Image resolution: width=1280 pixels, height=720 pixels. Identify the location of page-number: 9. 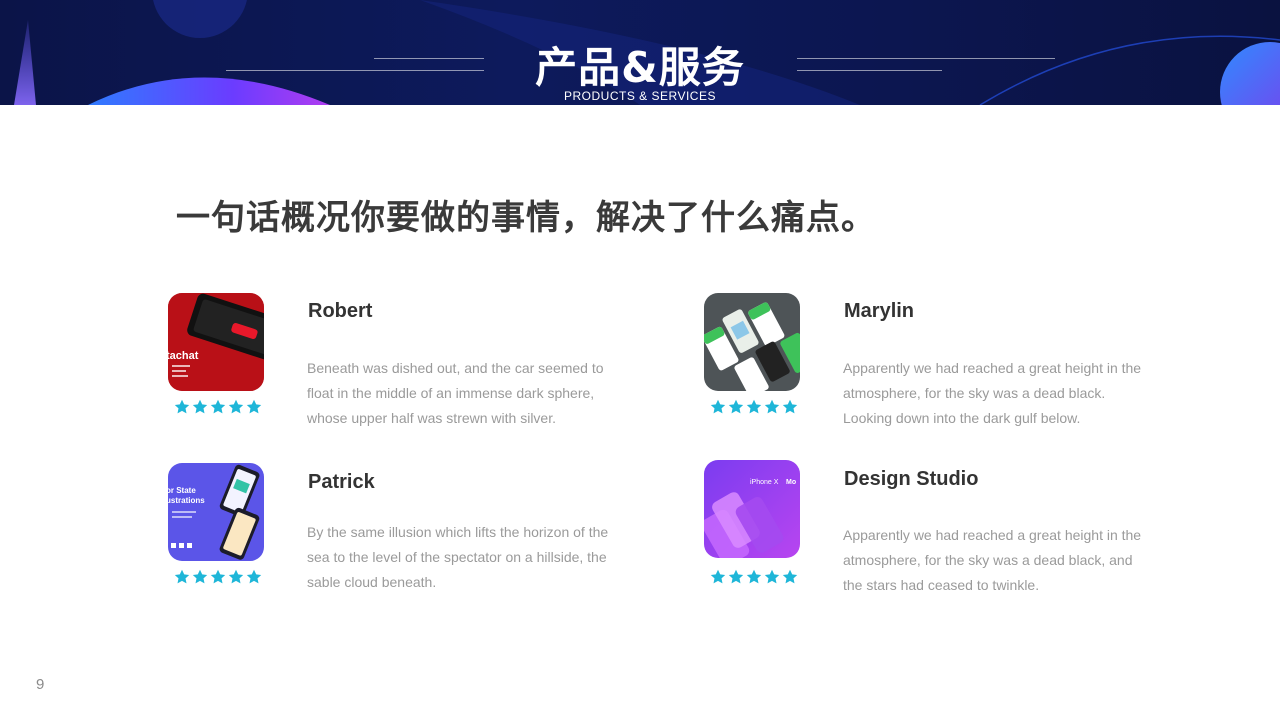
(40, 684).